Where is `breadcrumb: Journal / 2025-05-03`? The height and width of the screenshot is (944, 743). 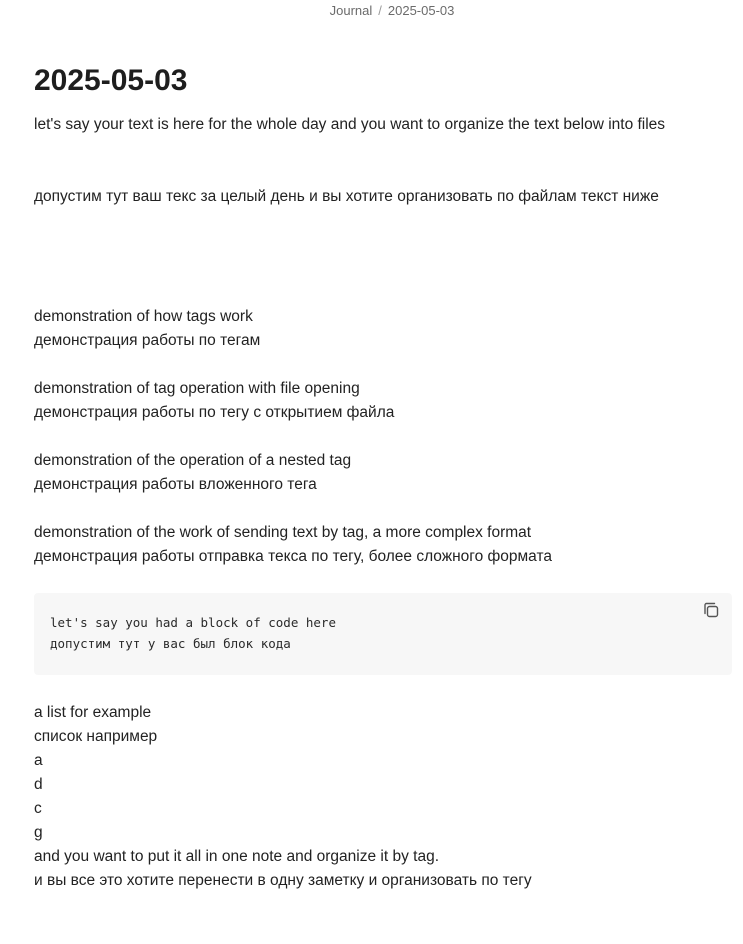 breadcrumb: Journal / 2025-05-03 is located at coordinates (371, 10).